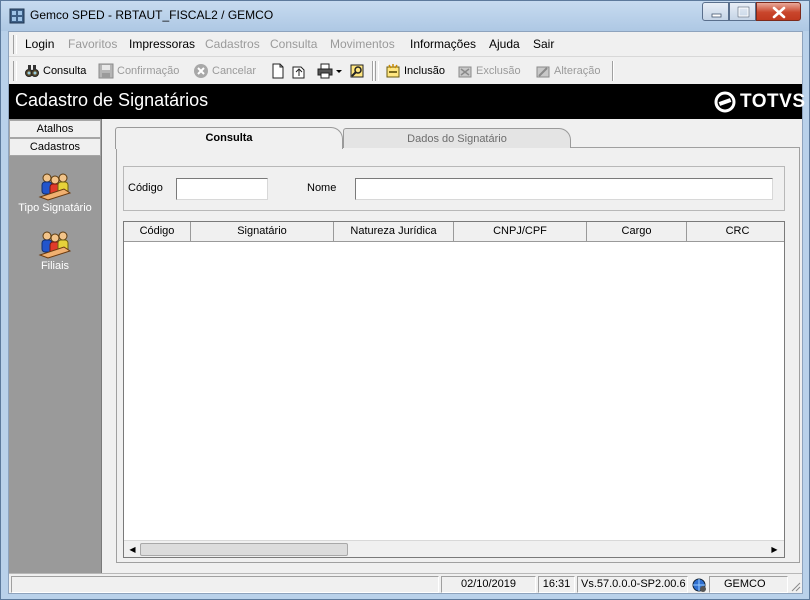  I want to click on cancelar-button: Cancelar, so click(224, 71).